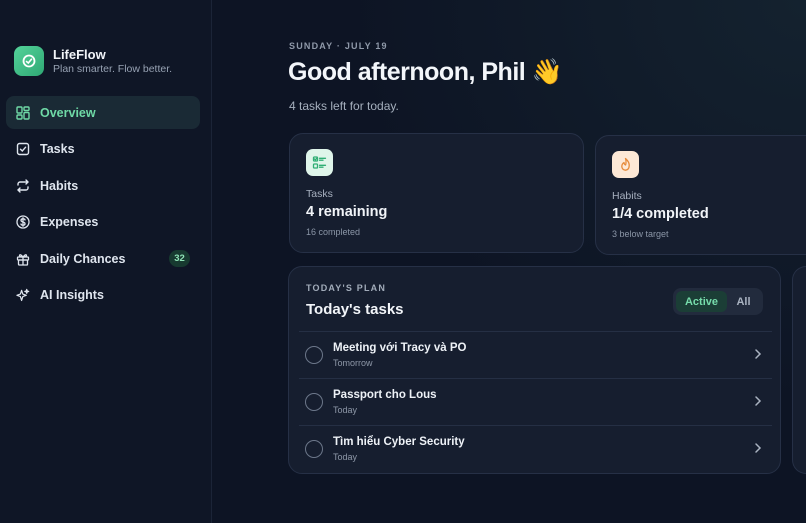 The image size is (806, 523). I want to click on dollar-icon, so click(23, 222).